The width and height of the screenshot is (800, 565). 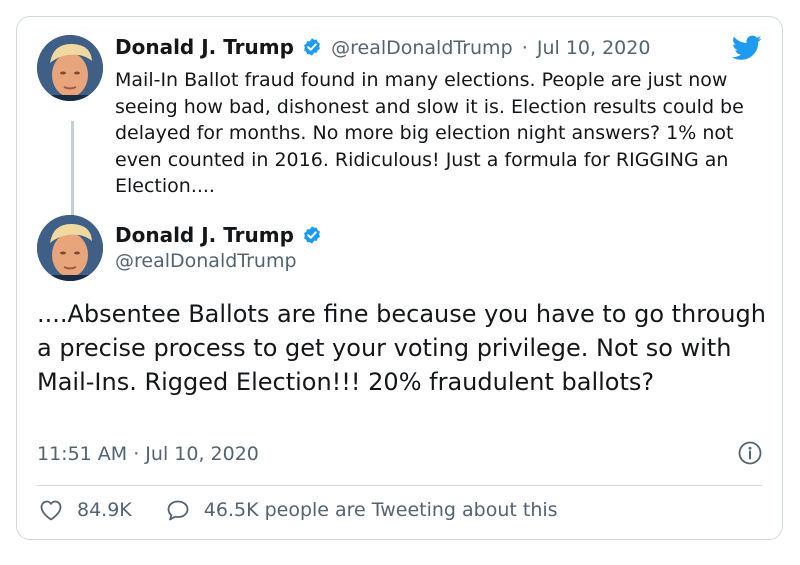 I want to click on tweet2-header: Donald J. Trump, so click(x=218, y=236).